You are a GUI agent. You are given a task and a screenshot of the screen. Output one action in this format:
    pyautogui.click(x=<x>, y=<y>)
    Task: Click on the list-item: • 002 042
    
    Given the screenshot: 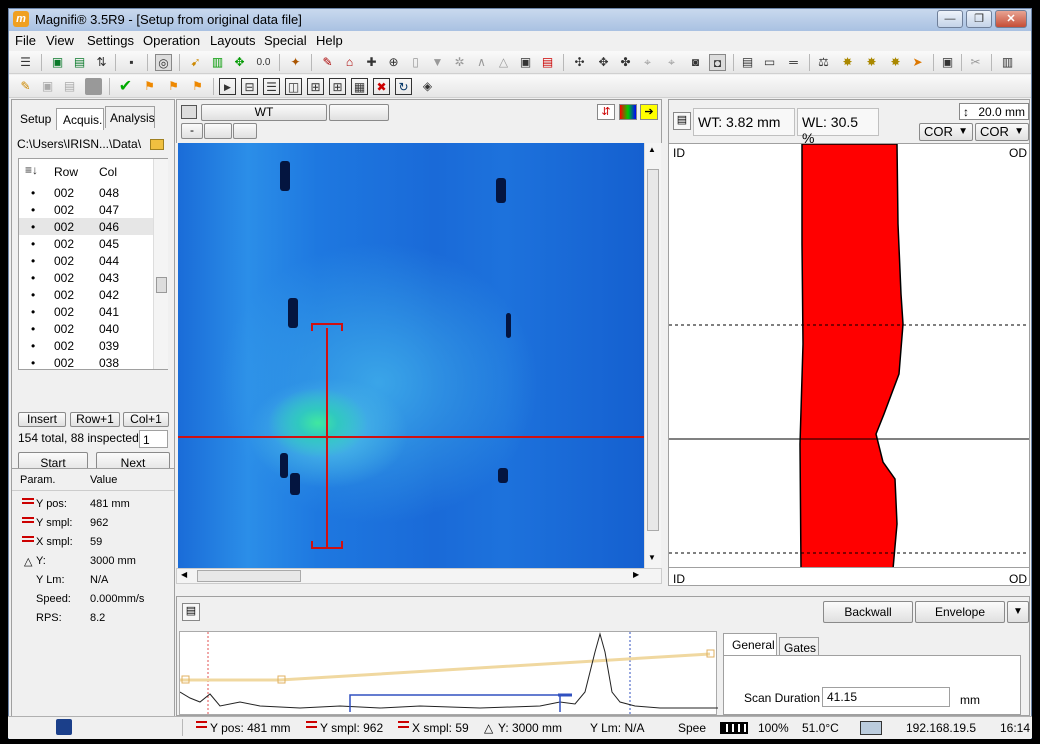 What is the action you would take?
    pyautogui.click(x=86, y=294)
    